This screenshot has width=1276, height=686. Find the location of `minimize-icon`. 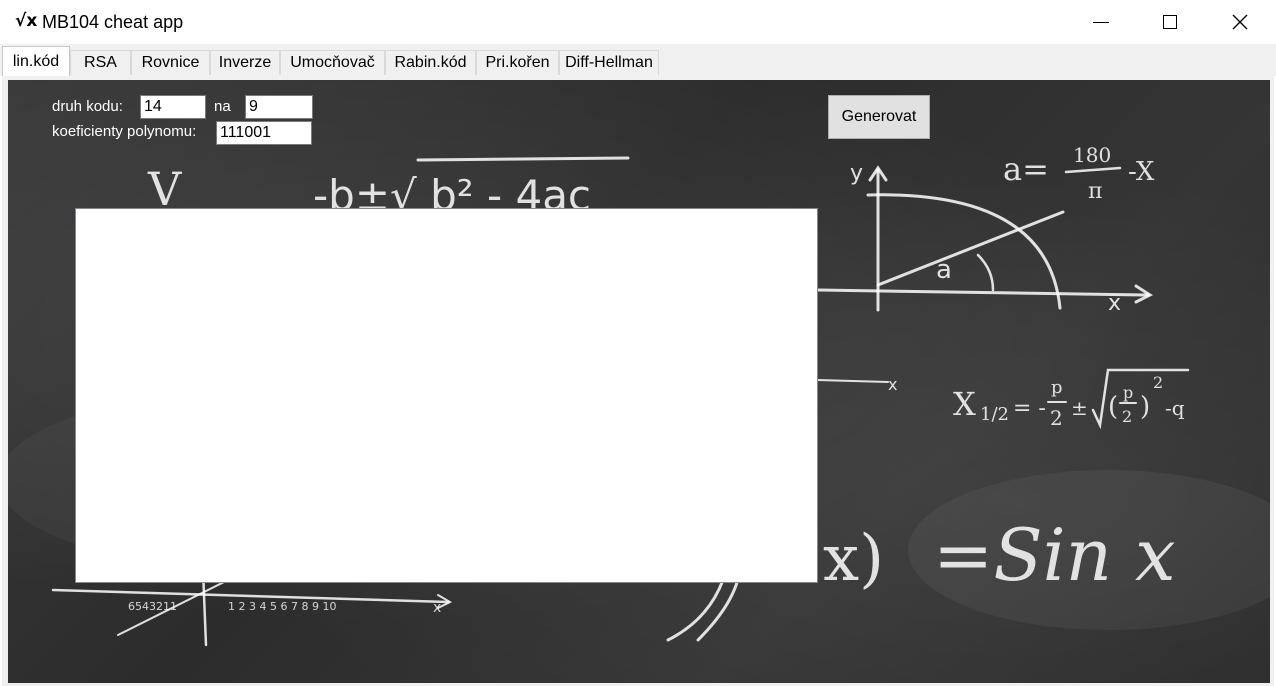

minimize-icon is located at coordinates (1101, 22).